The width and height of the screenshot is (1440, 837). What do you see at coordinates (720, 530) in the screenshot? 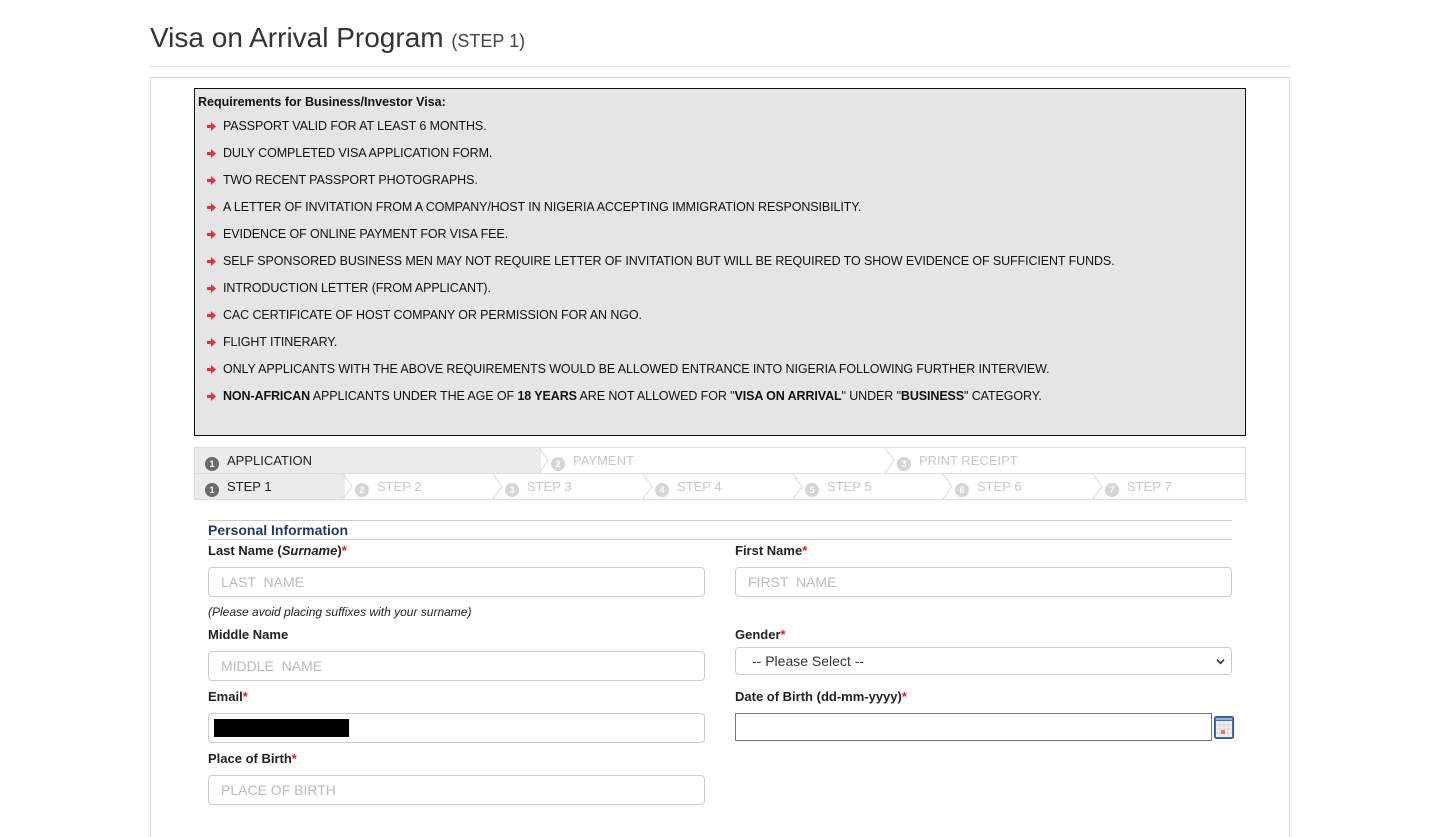
I see `section-title-personal-information: Personal Information` at bounding box center [720, 530].